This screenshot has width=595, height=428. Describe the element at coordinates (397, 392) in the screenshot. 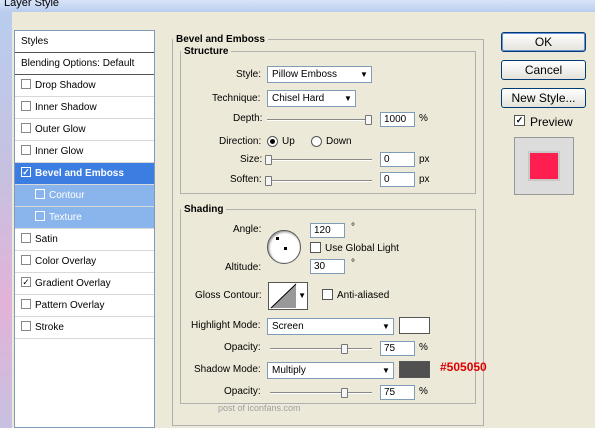

I see `shadow-opacity-input: 75` at that location.